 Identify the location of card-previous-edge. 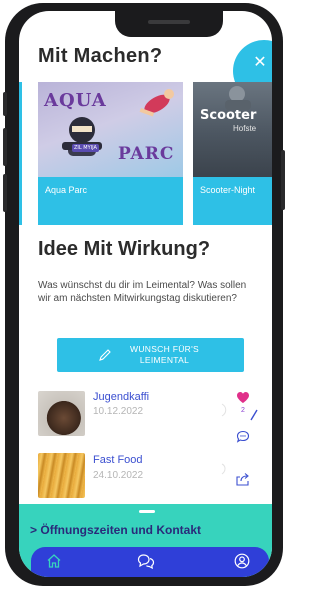
(20, 153).